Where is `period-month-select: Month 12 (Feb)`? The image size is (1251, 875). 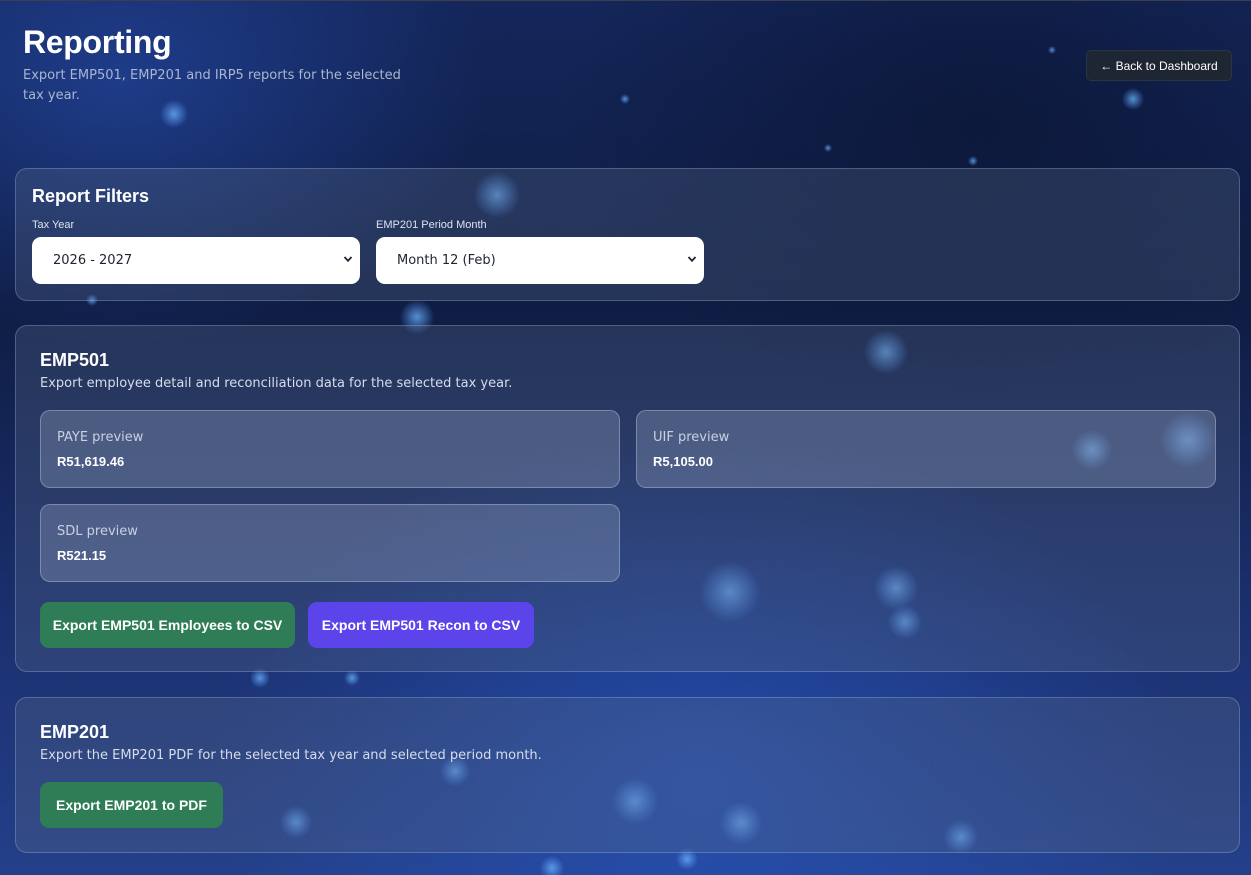
period-month-select: Month 12 (Feb) is located at coordinates (540, 260).